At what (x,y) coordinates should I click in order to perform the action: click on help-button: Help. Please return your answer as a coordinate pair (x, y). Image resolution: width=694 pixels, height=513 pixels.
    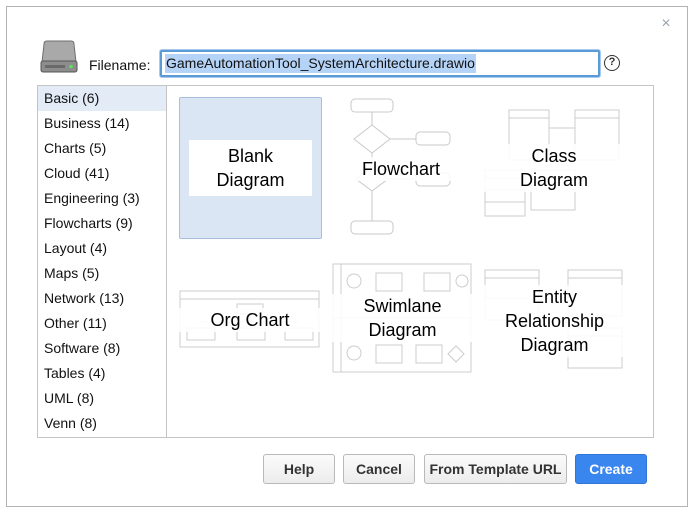
    Looking at the image, I should click on (299, 469).